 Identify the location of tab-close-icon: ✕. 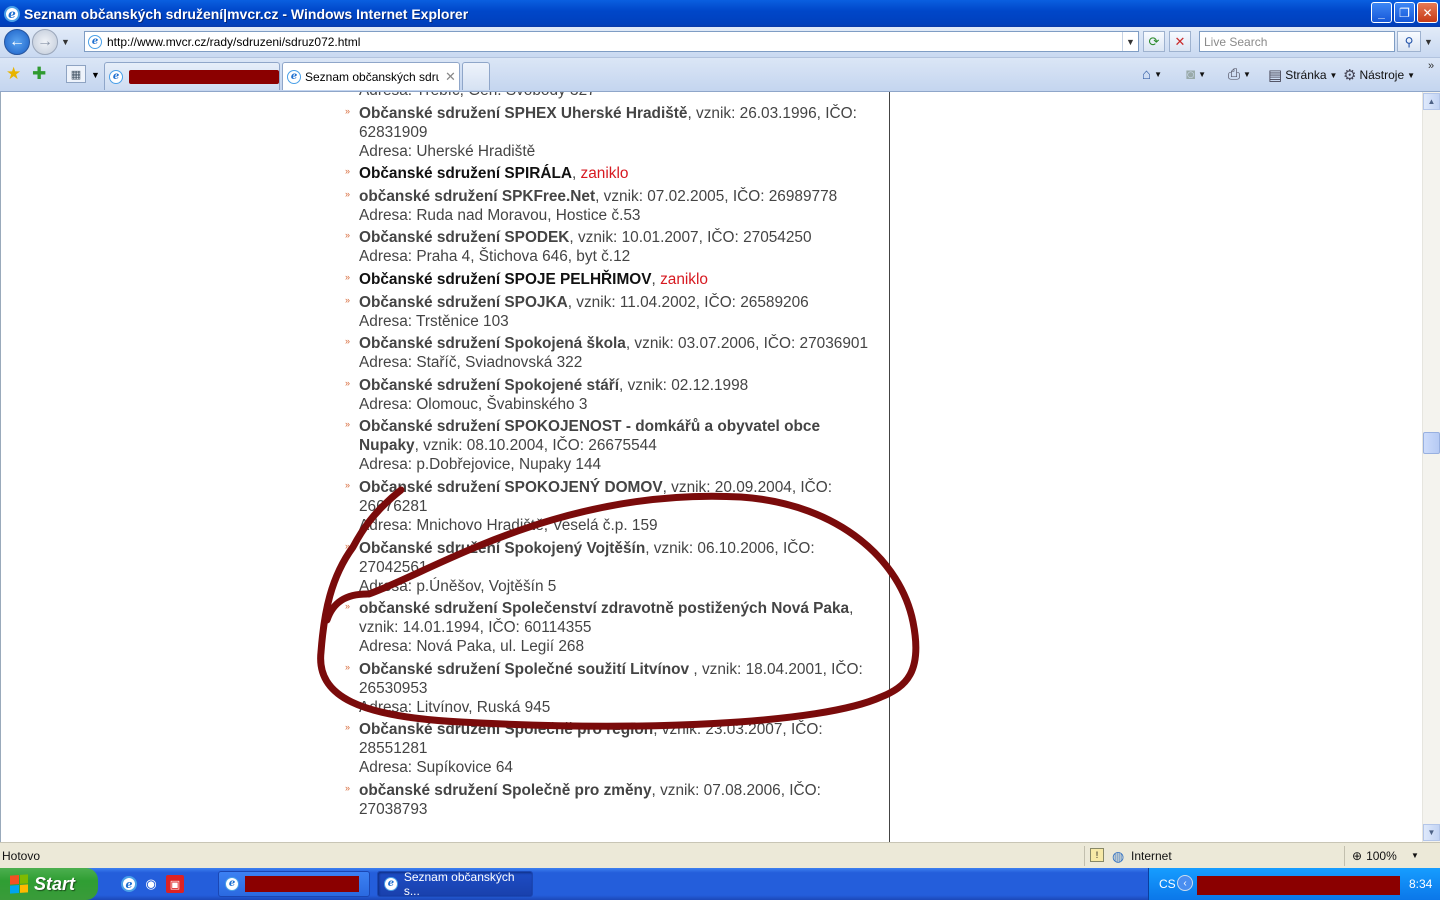
(450, 77).